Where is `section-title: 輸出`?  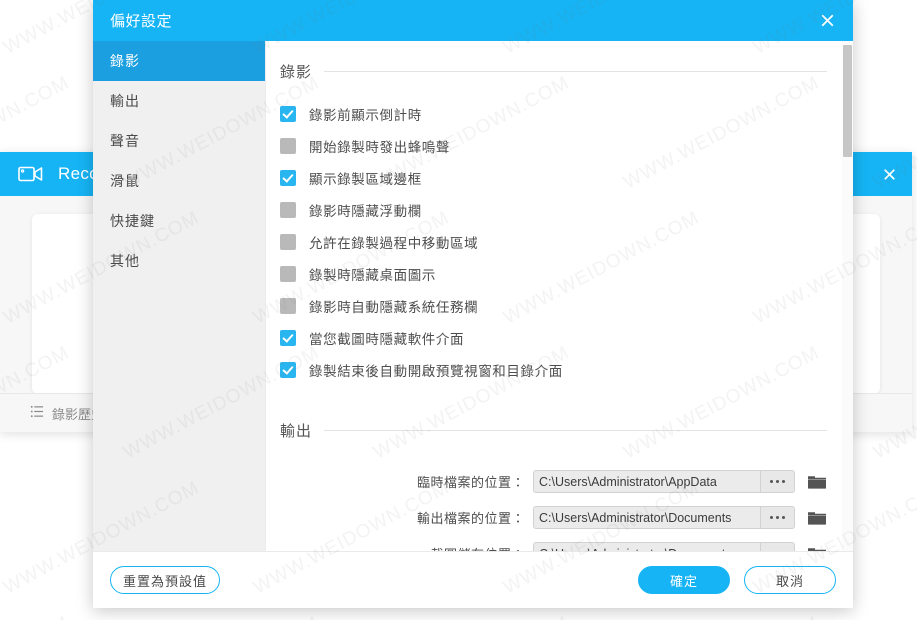
section-title: 輸出 is located at coordinates (296, 431).